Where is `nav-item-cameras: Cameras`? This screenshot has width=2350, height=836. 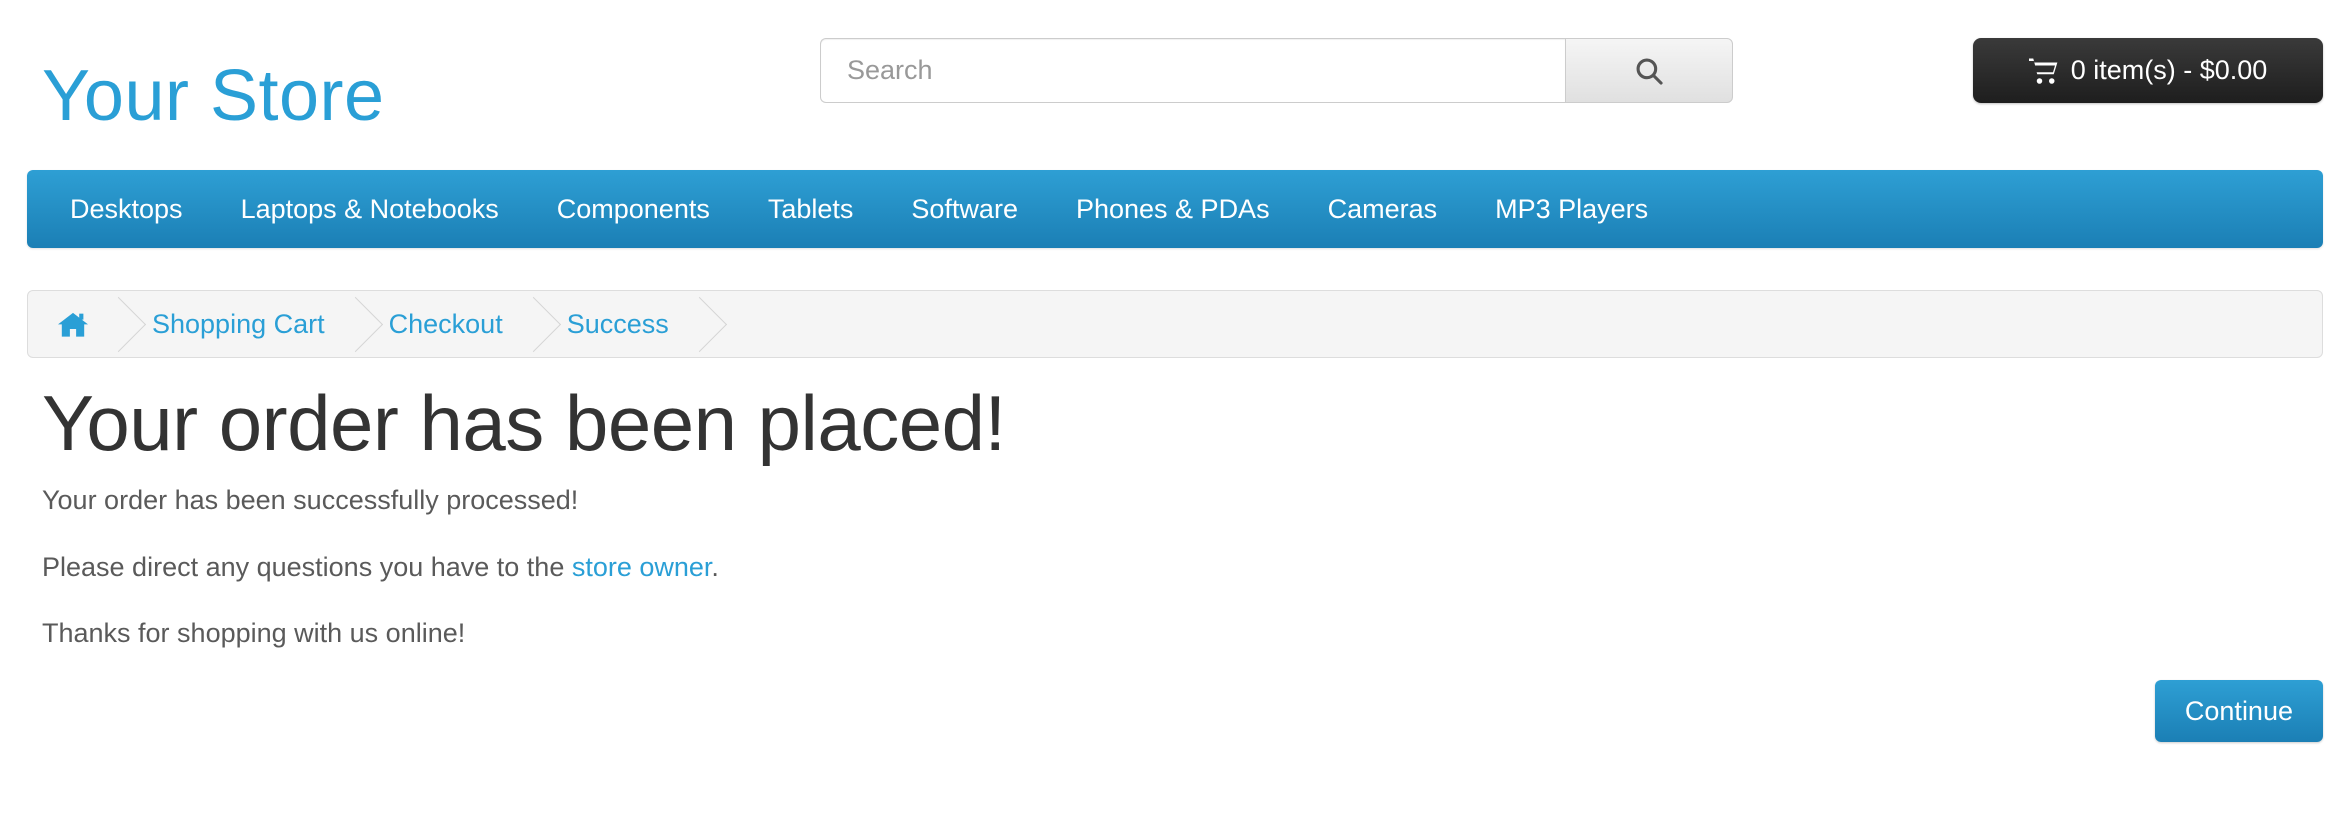 nav-item-cameras: Cameras is located at coordinates (1383, 209).